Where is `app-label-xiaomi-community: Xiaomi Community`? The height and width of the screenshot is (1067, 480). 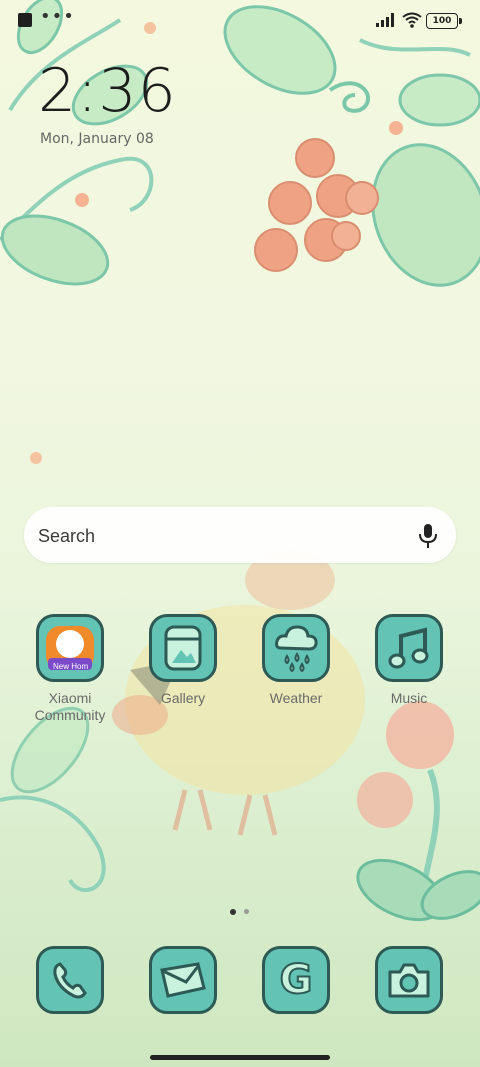
app-label-xiaomi-community: Xiaomi Community is located at coordinates (70, 706).